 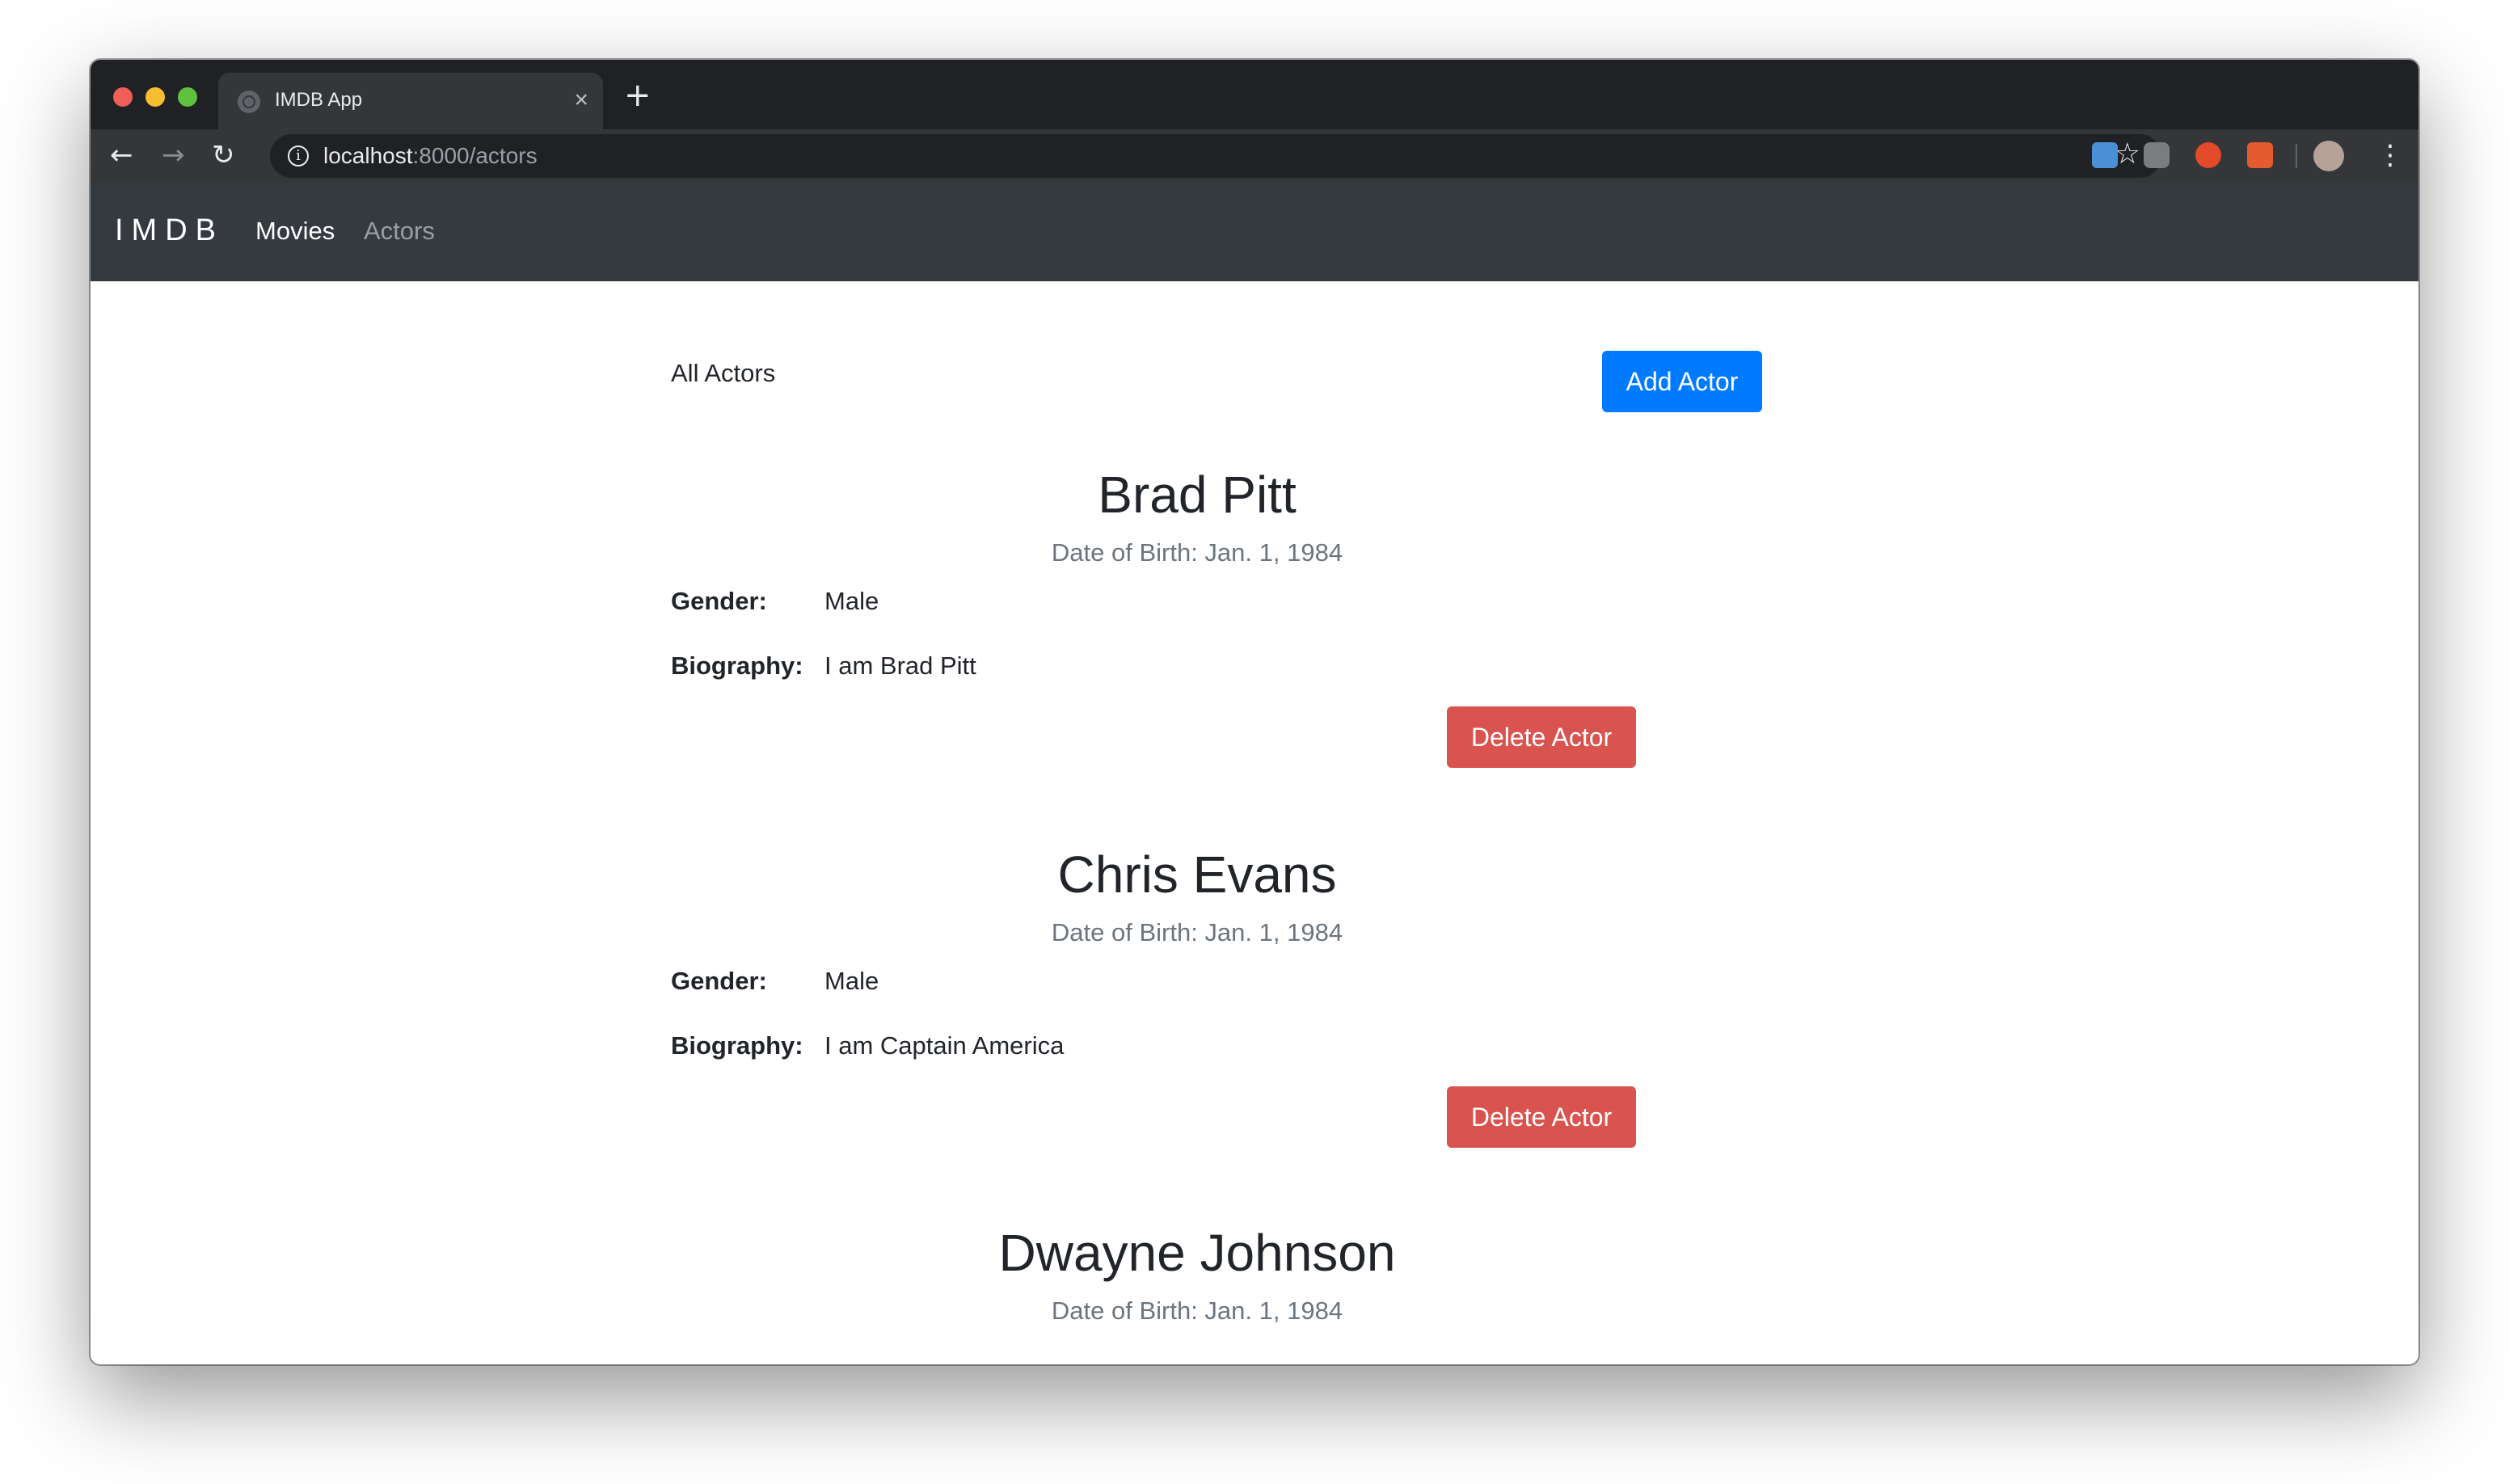 What do you see at coordinates (1254, 94) in the screenshot?
I see `tab-strip: IMDB App × +` at bounding box center [1254, 94].